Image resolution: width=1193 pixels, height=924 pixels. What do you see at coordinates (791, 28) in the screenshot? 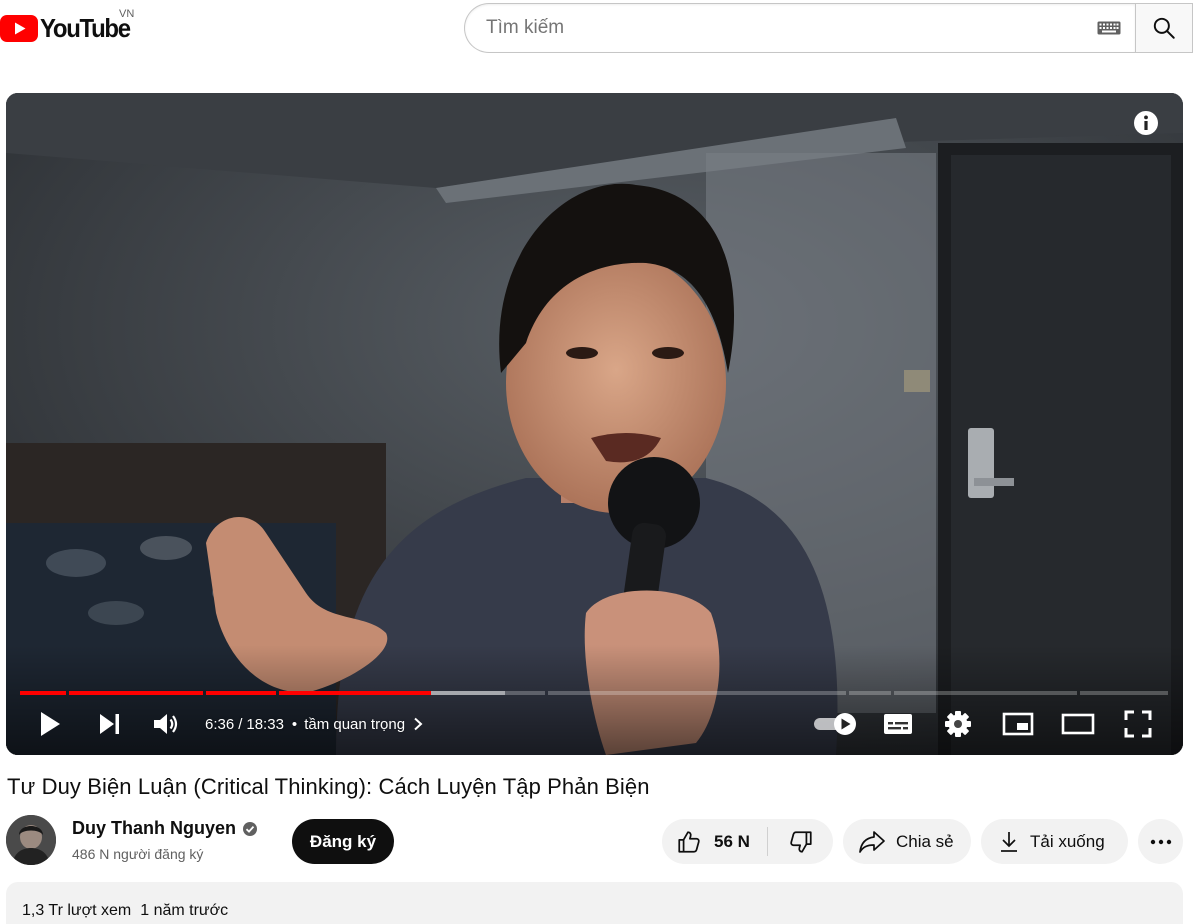
I see `search-input` at bounding box center [791, 28].